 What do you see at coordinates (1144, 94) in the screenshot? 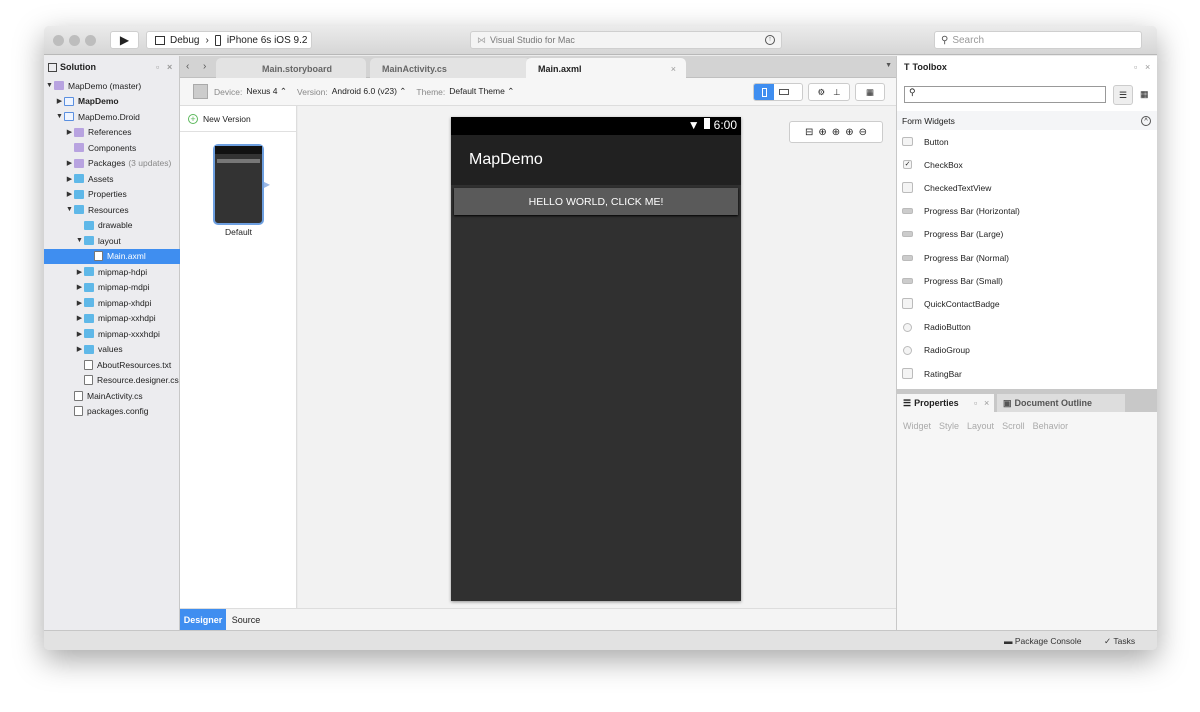
I see `grid-view-icon: ▦` at bounding box center [1144, 94].